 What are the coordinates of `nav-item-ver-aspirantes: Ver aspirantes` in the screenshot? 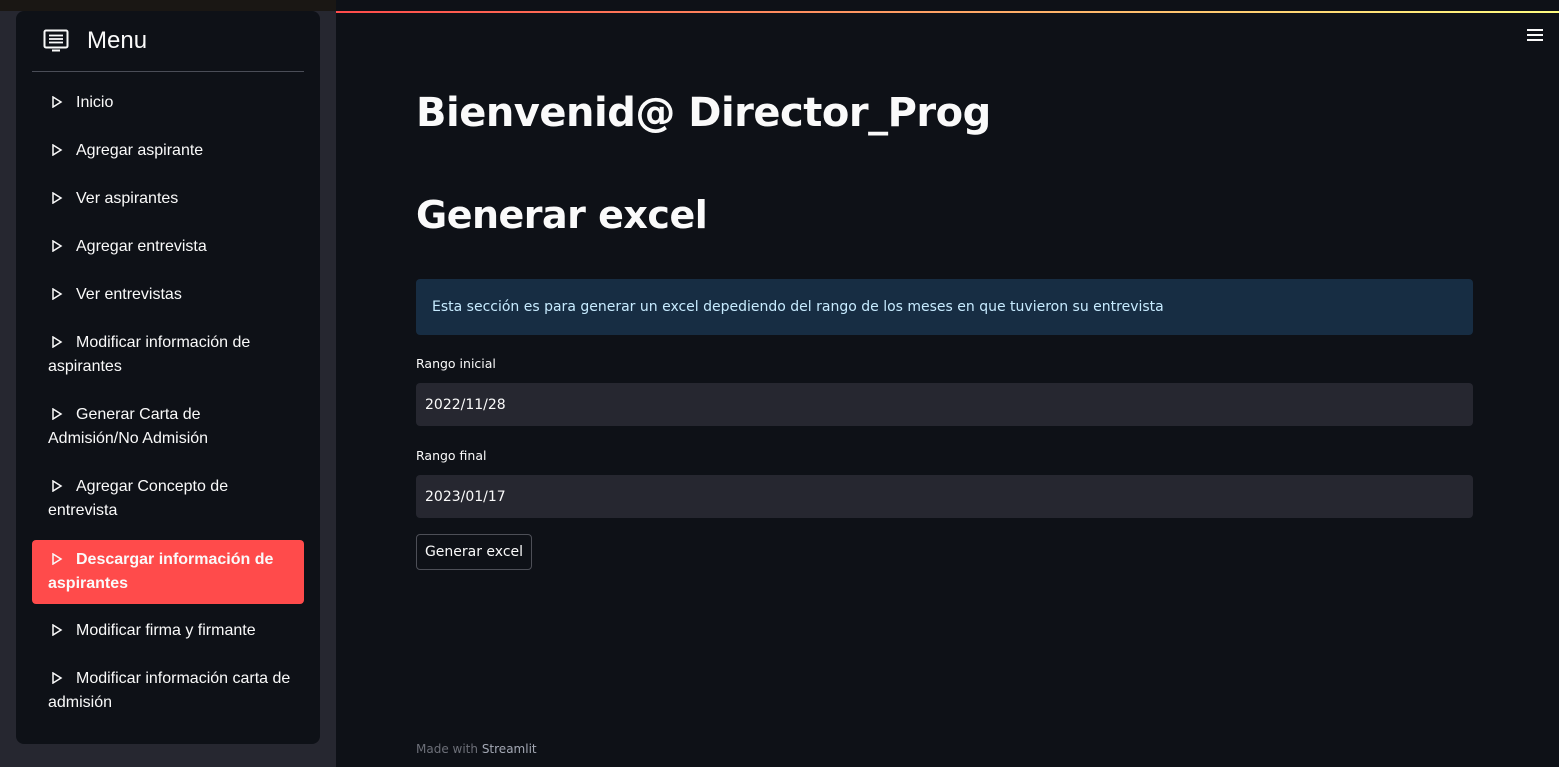 It's located at (168, 199).